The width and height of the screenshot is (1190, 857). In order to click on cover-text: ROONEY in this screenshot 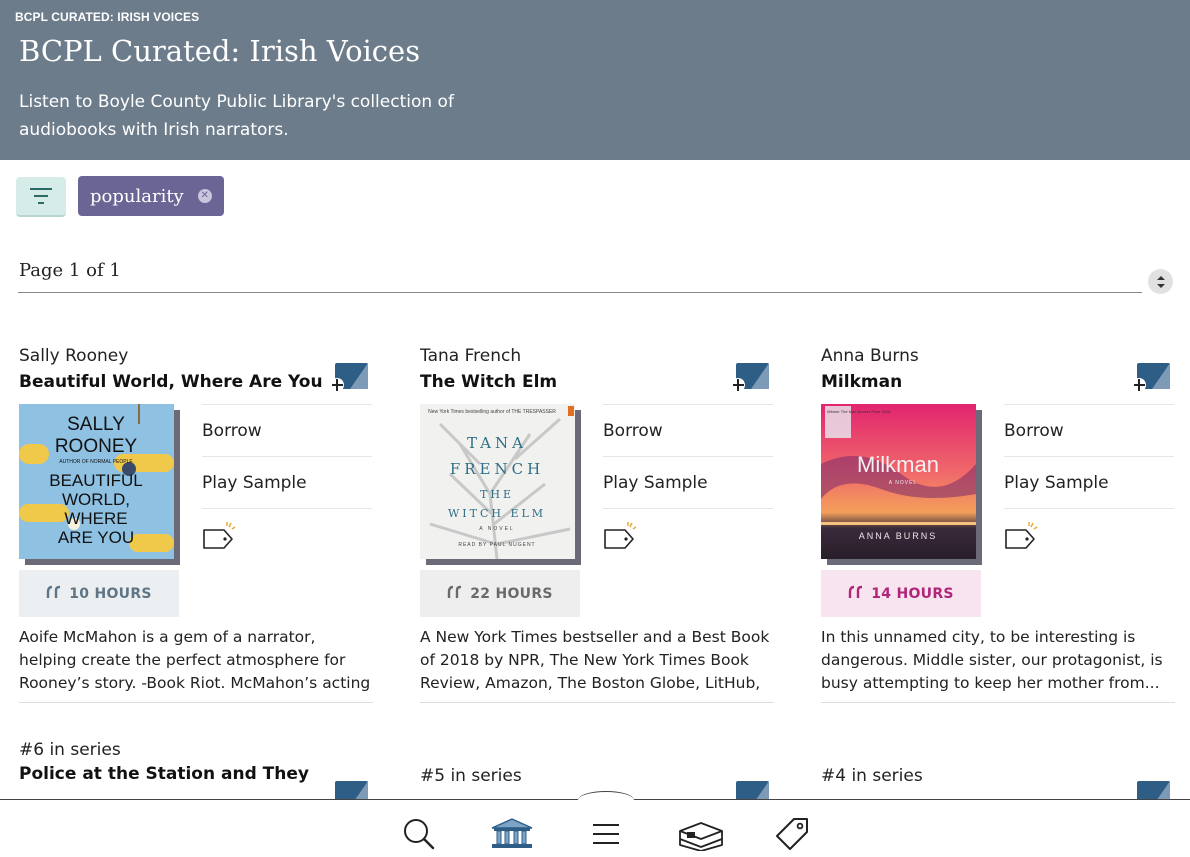, I will do `click(96, 446)`.